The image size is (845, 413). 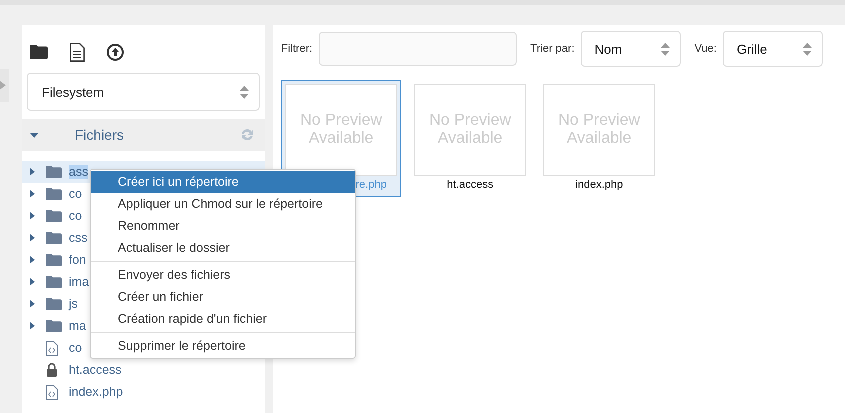 What do you see at coordinates (100, 135) in the screenshot?
I see `tree-header-label: Fichiers` at bounding box center [100, 135].